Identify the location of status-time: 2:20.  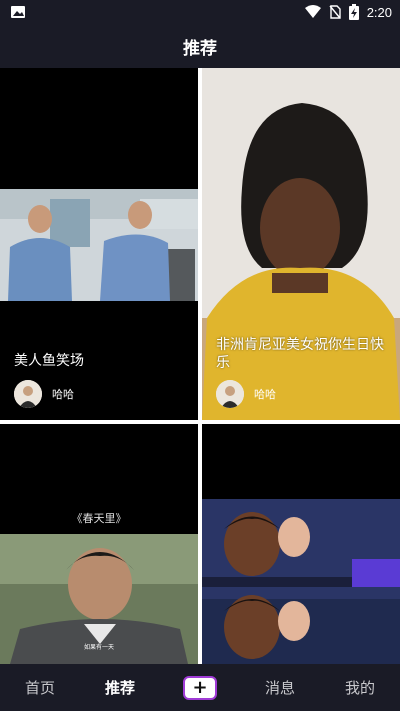
(379, 12).